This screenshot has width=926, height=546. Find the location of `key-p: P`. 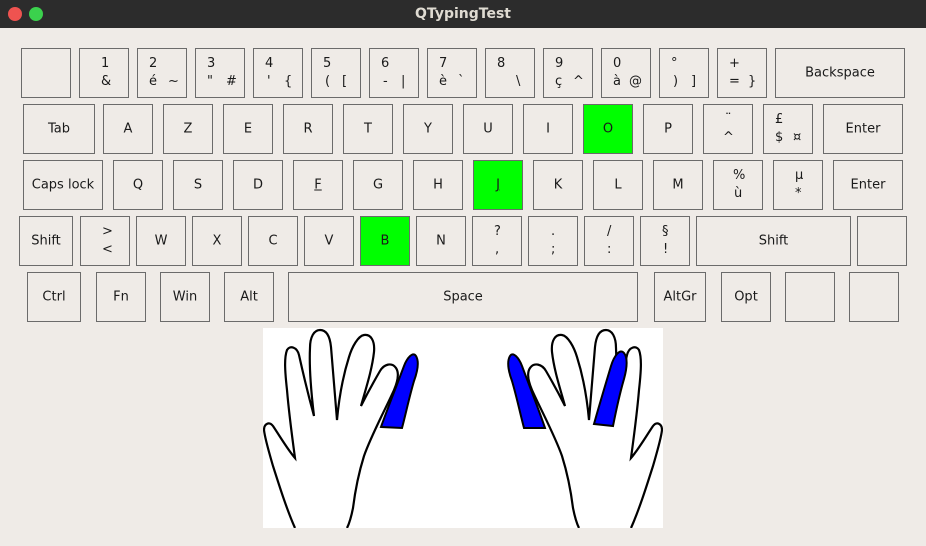

key-p: P is located at coordinates (668, 129).